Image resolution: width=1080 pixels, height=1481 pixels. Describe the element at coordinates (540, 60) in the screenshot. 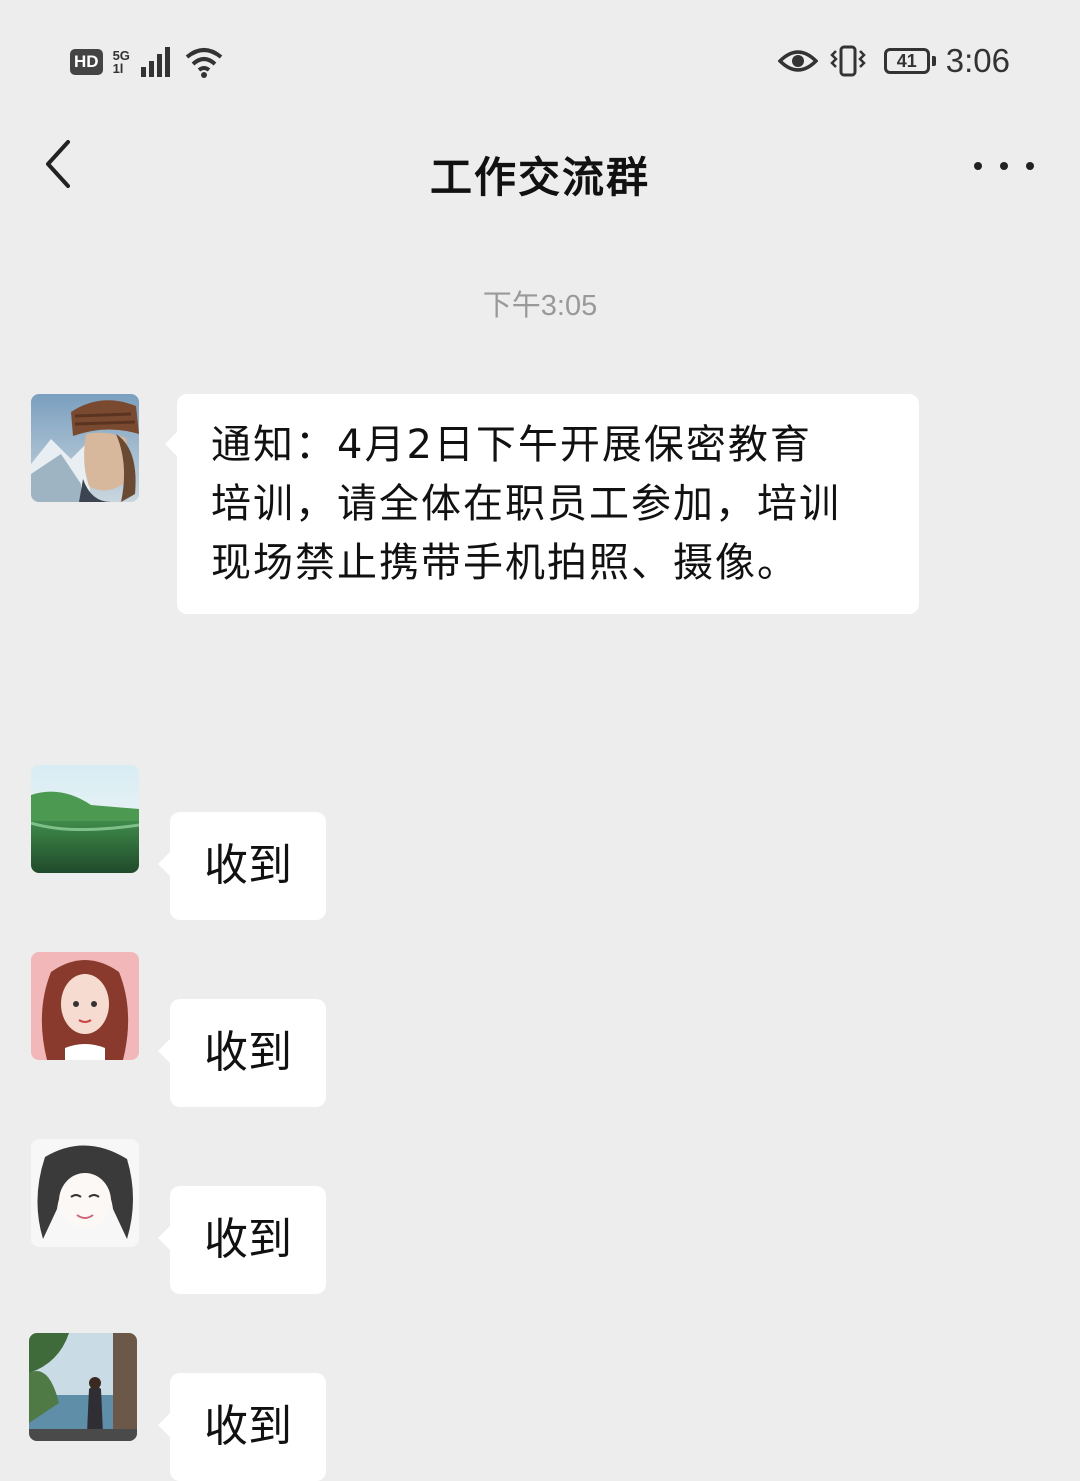

I see `status-bar: HD 5G 1l 41 3:06` at that location.